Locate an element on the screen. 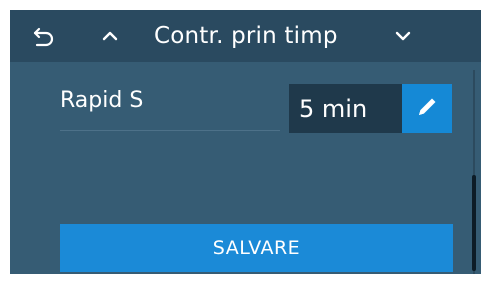 The image size is (491, 282). scroll-down-button is located at coordinates (403, 36).